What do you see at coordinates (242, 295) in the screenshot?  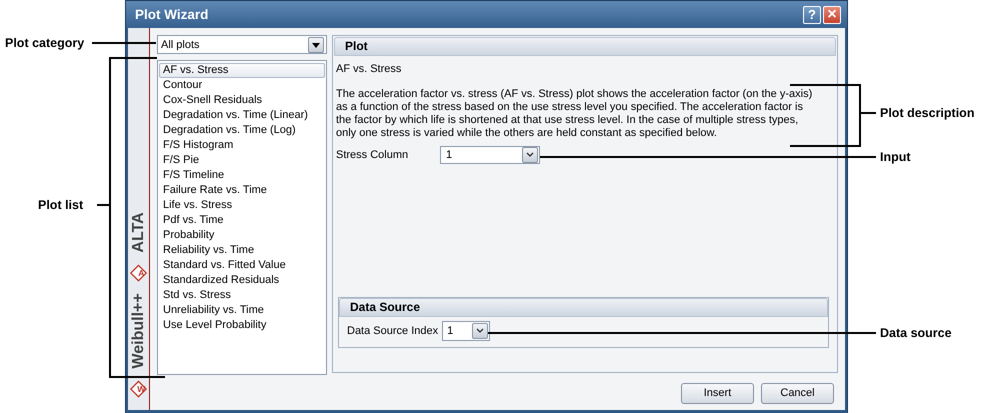 I see `list-item: Std vs. Stress` at bounding box center [242, 295].